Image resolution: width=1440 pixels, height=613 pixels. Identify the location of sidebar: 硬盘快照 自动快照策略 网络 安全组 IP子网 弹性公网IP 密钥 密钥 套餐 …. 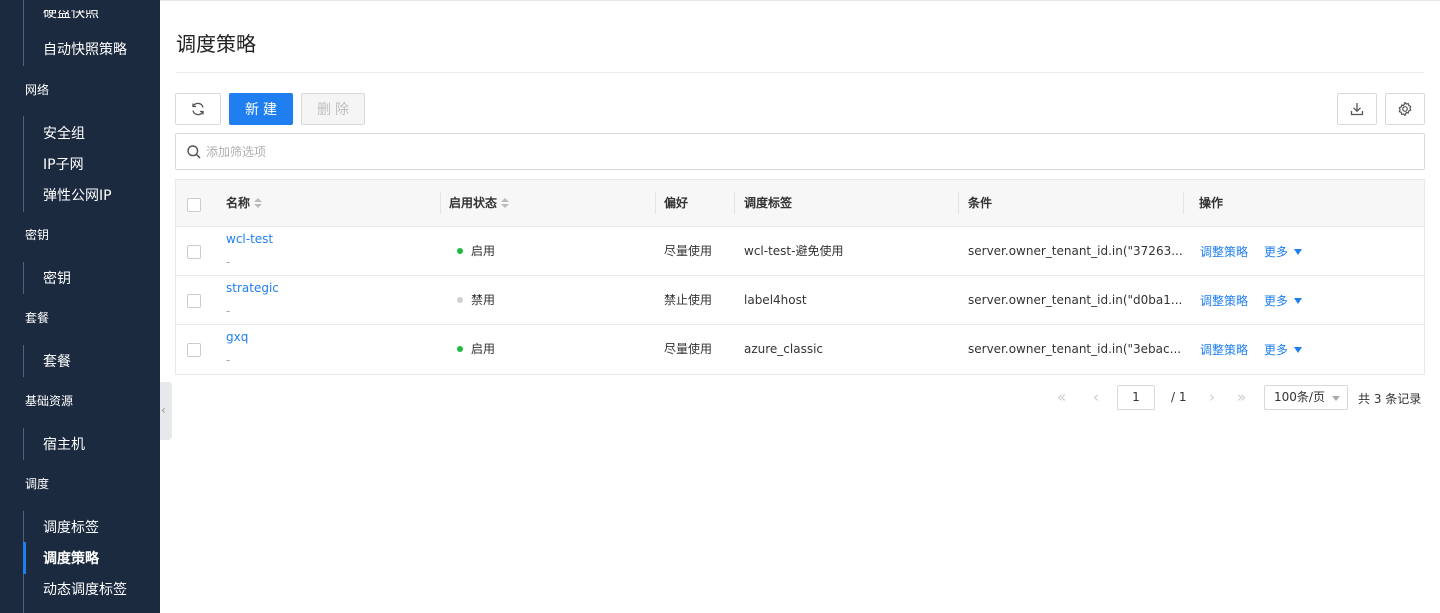
(80, 306).